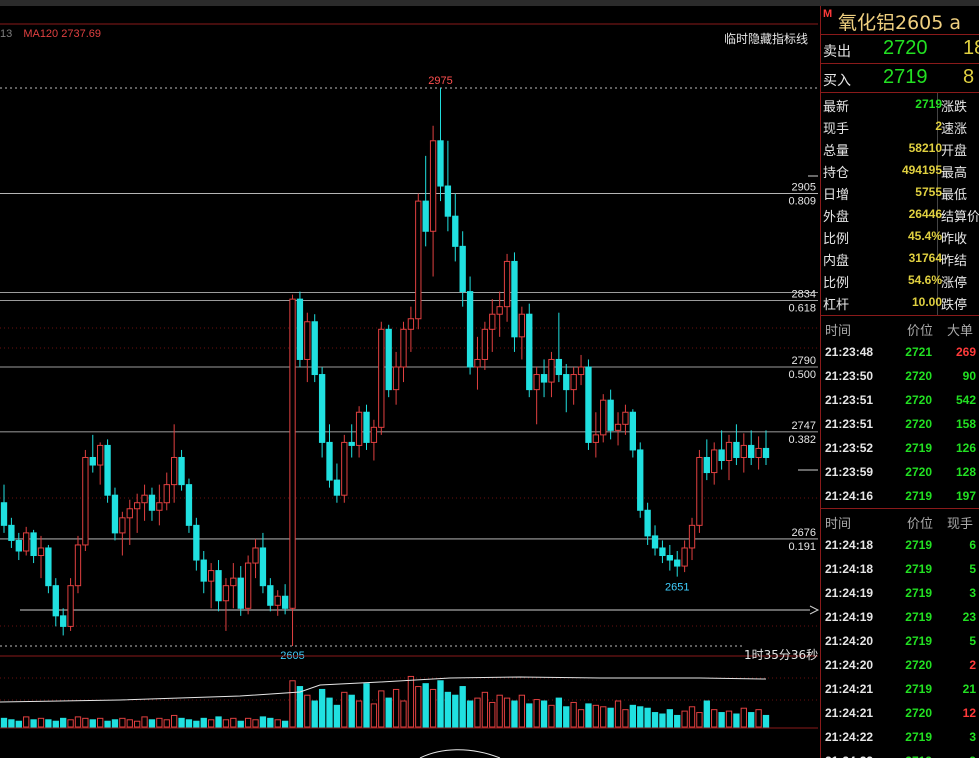 This screenshot has height=758, width=979. Describe the element at coordinates (928, 192) in the screenshot. I see `stat-value: 5755` at that location.